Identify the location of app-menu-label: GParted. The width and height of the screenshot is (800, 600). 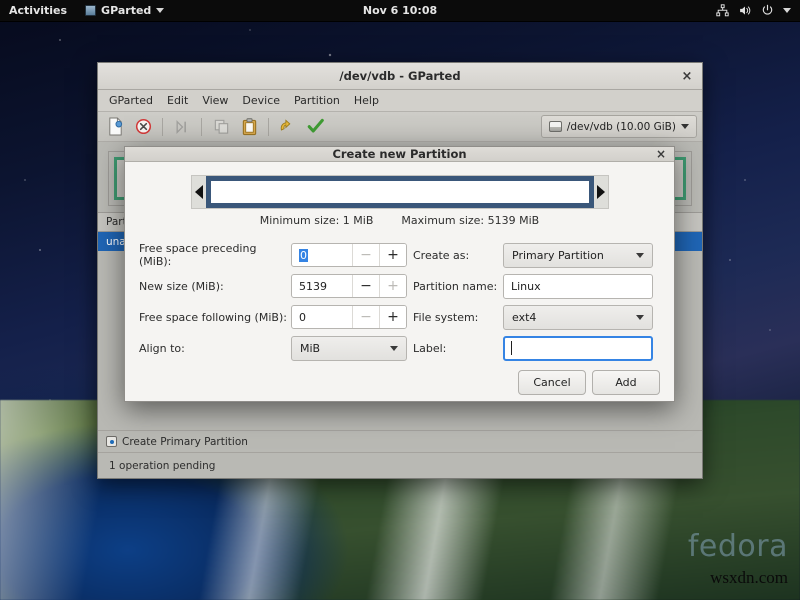
(126, 10).